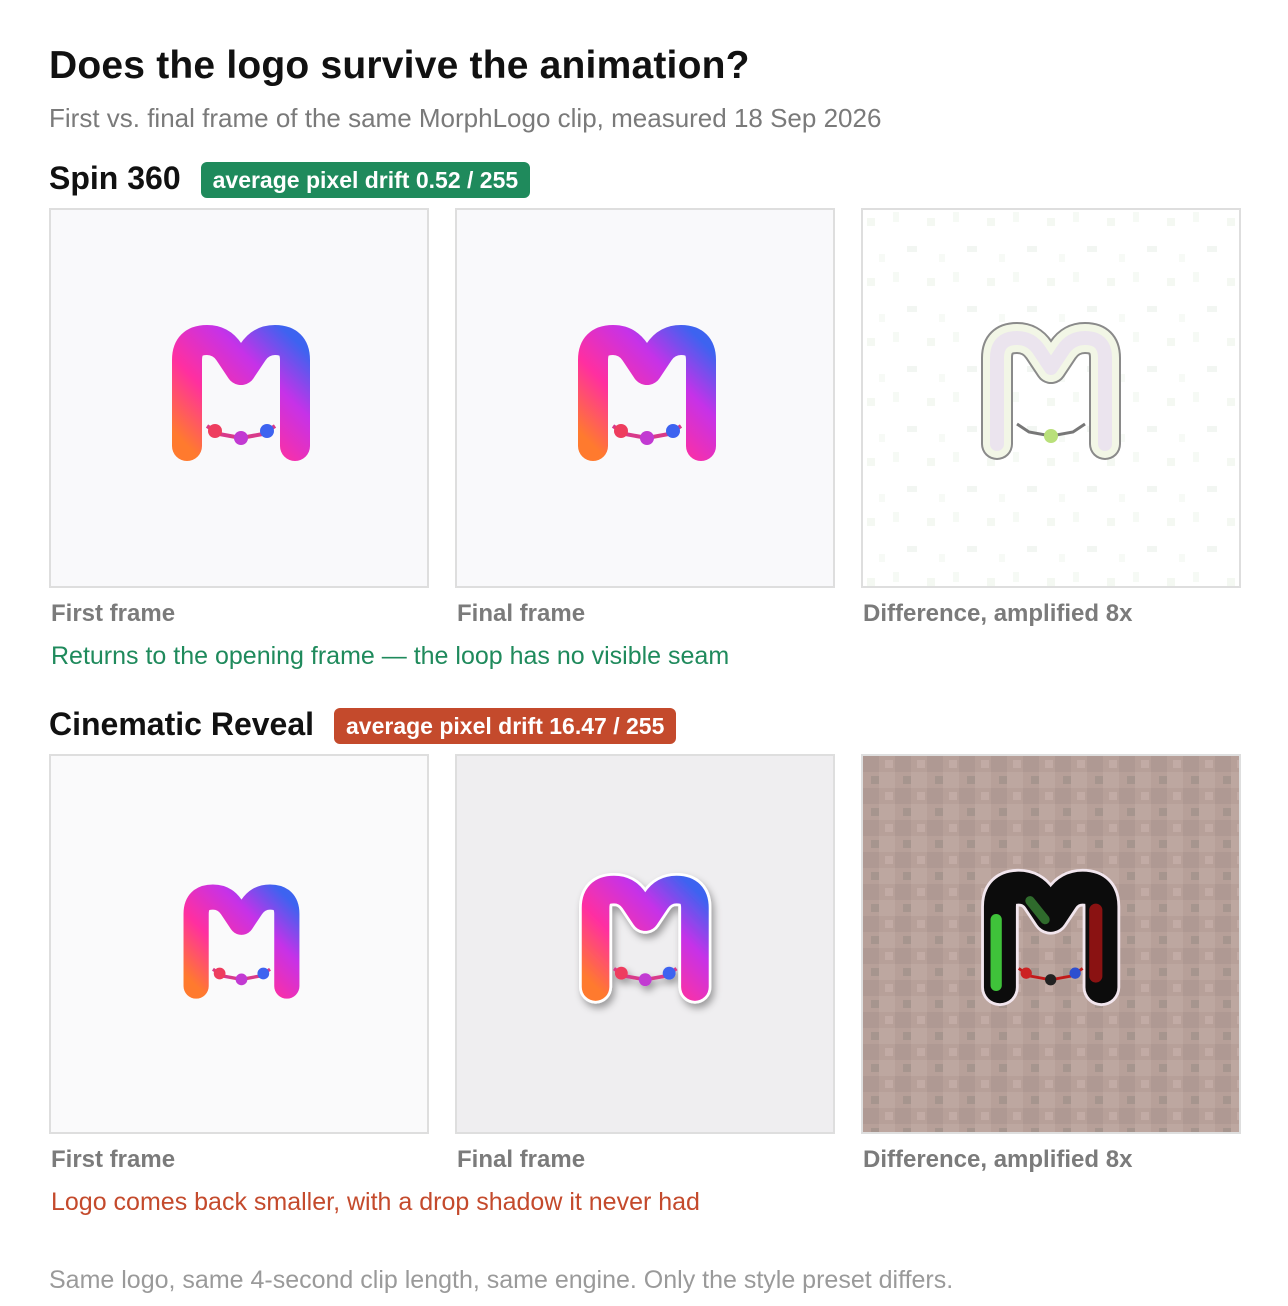  I want to click on page-title: Does the logo survive the animation?, so click(399, 65).